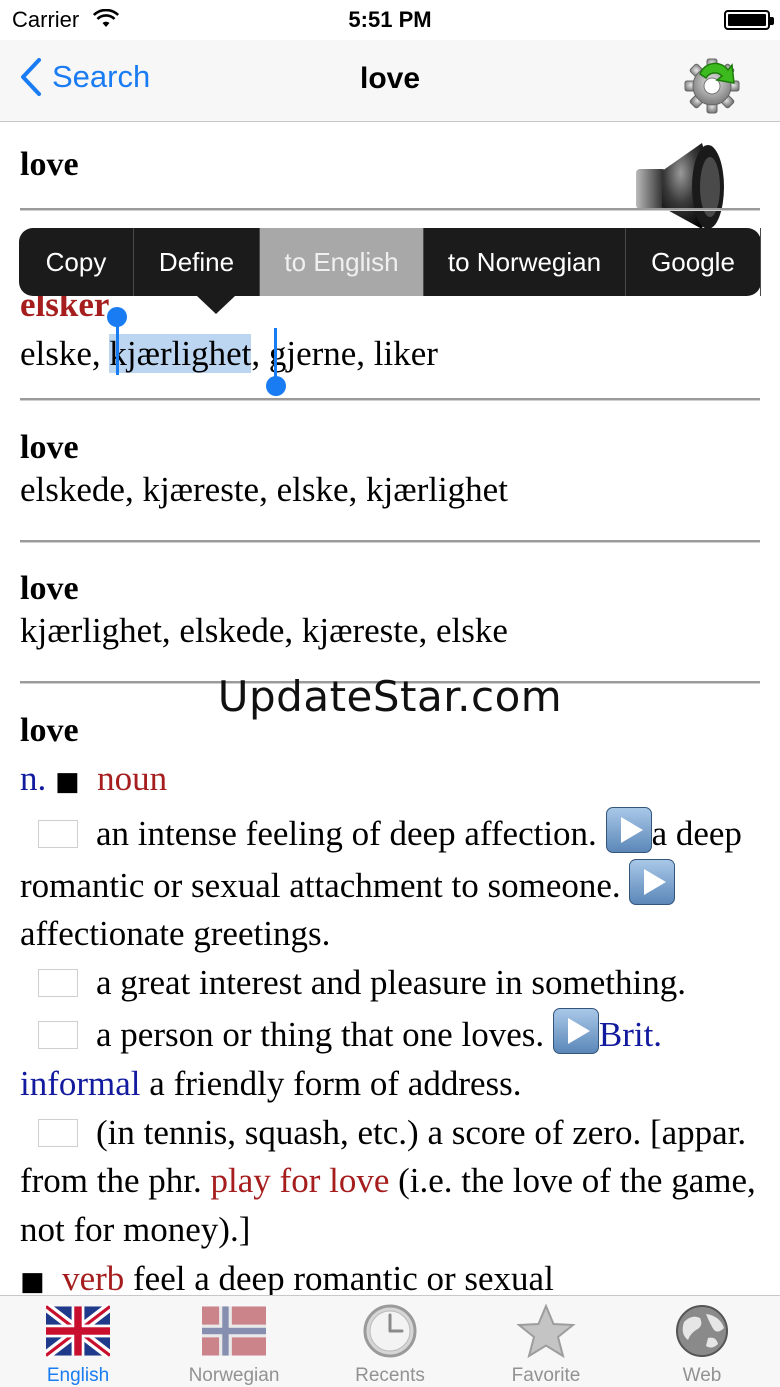 This screenshot has height=1387, width=780. What do you see at coordinates (65, 353) in the screenshot?
I see `translation-text: elske,` at bounding box center [65, 353].